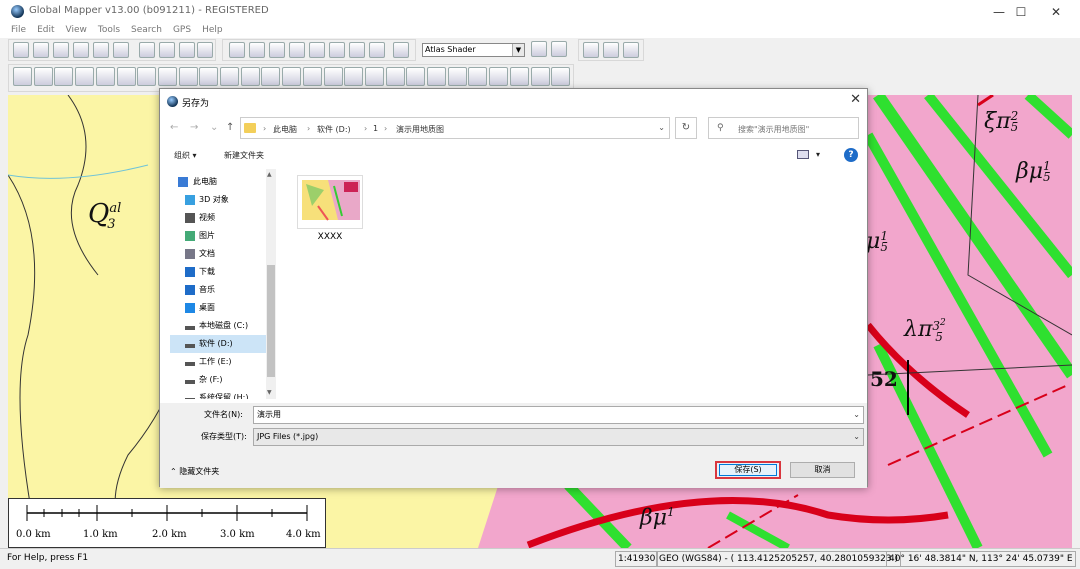  What do you see at coordinates (121, 50) in the screenshot?
I see `tools-icon` at bounding box center [121, 50].